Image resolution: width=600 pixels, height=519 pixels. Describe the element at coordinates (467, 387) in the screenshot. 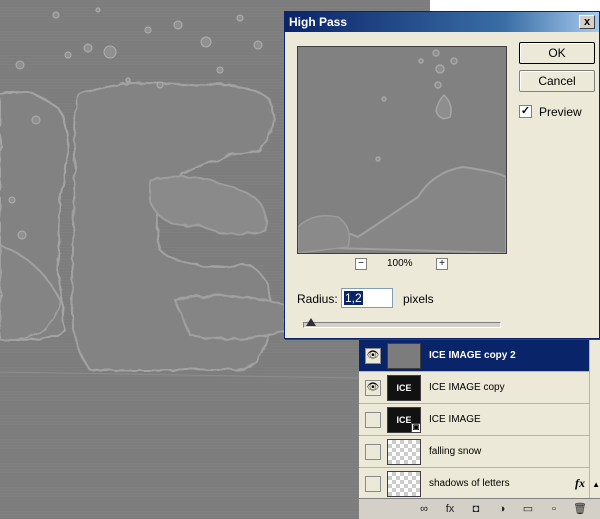

I see `layer-name: ICE IMAGE copy` at that location.